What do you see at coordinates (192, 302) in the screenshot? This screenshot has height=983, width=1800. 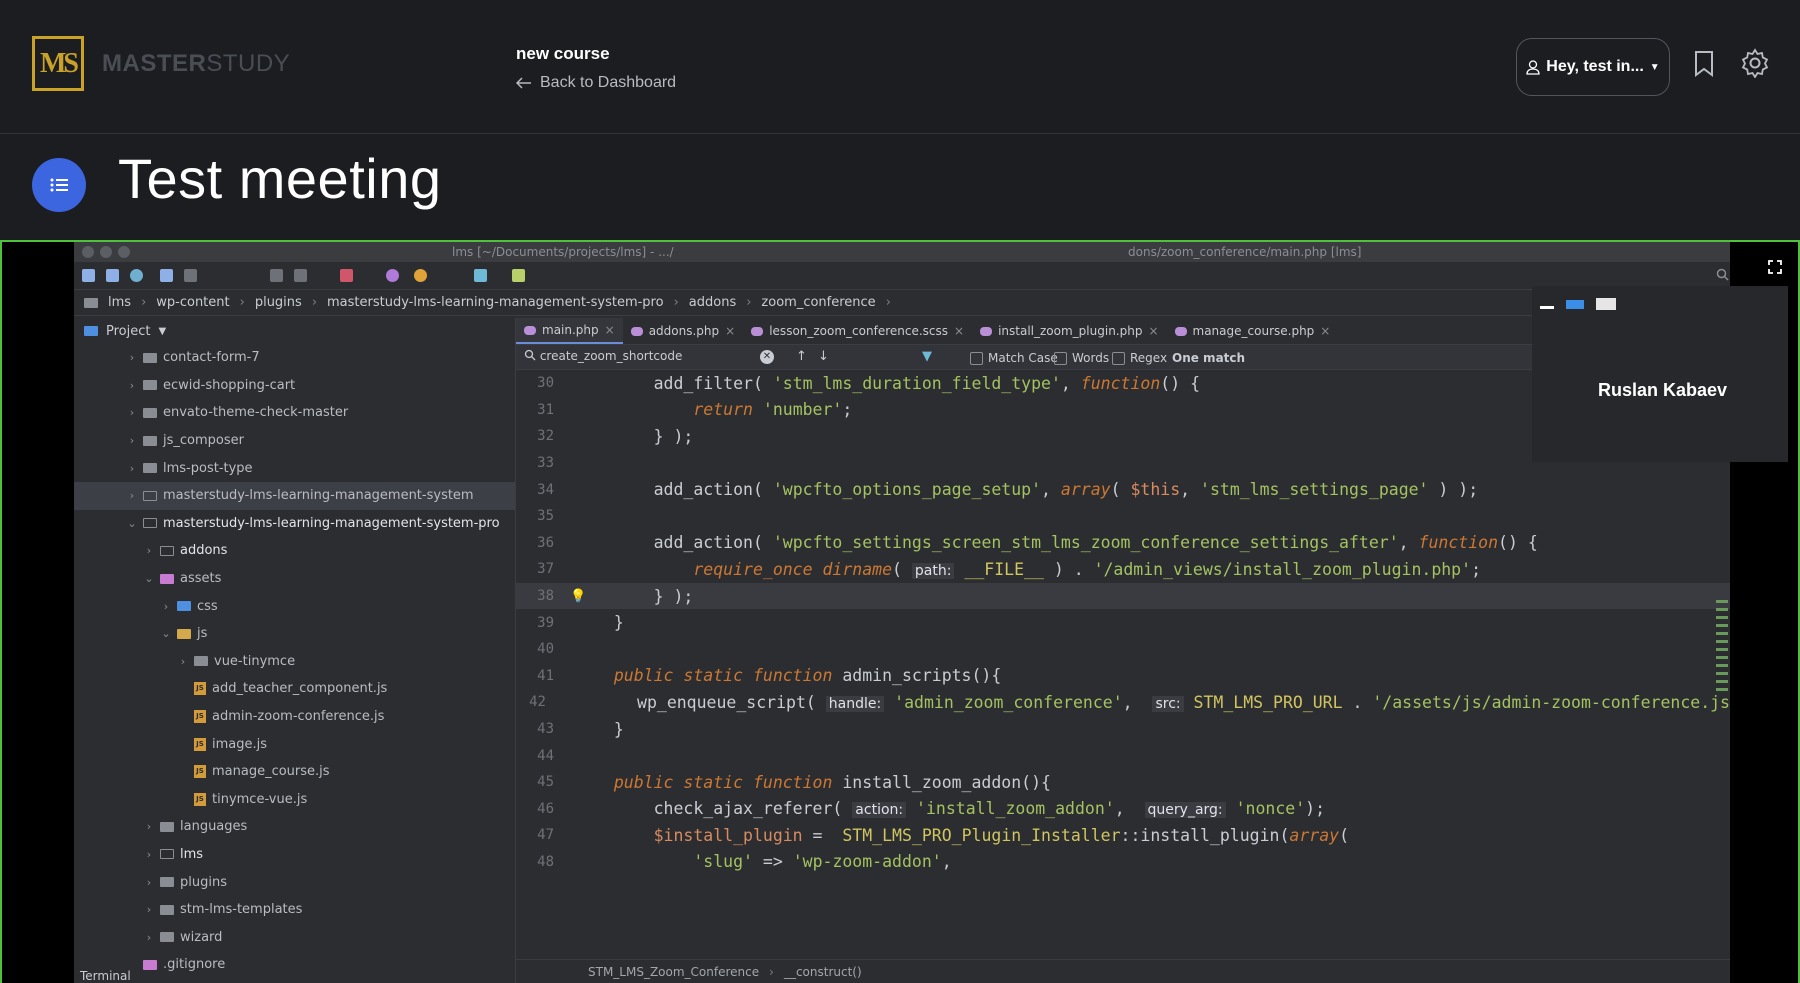 I see `crumb-1: wp-content` at bounding box center [192, 302].